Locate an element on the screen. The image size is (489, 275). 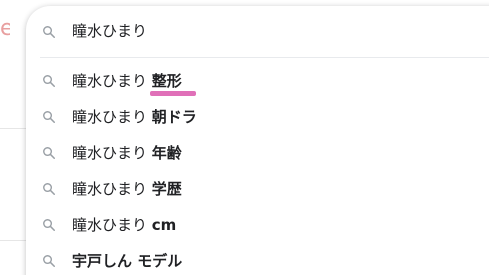
suggestion-text: 瞳水ひまり 整形 is located at coordinates (134, 83).